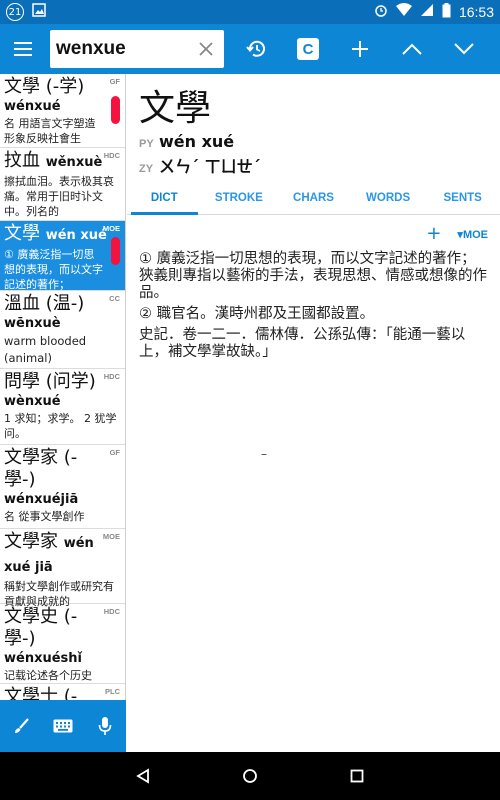  Describe the element at coordinates (50, 131) in the screenshot. I see `entry-definition: 名 用語言文字塑造形象反映社會生` at that location.